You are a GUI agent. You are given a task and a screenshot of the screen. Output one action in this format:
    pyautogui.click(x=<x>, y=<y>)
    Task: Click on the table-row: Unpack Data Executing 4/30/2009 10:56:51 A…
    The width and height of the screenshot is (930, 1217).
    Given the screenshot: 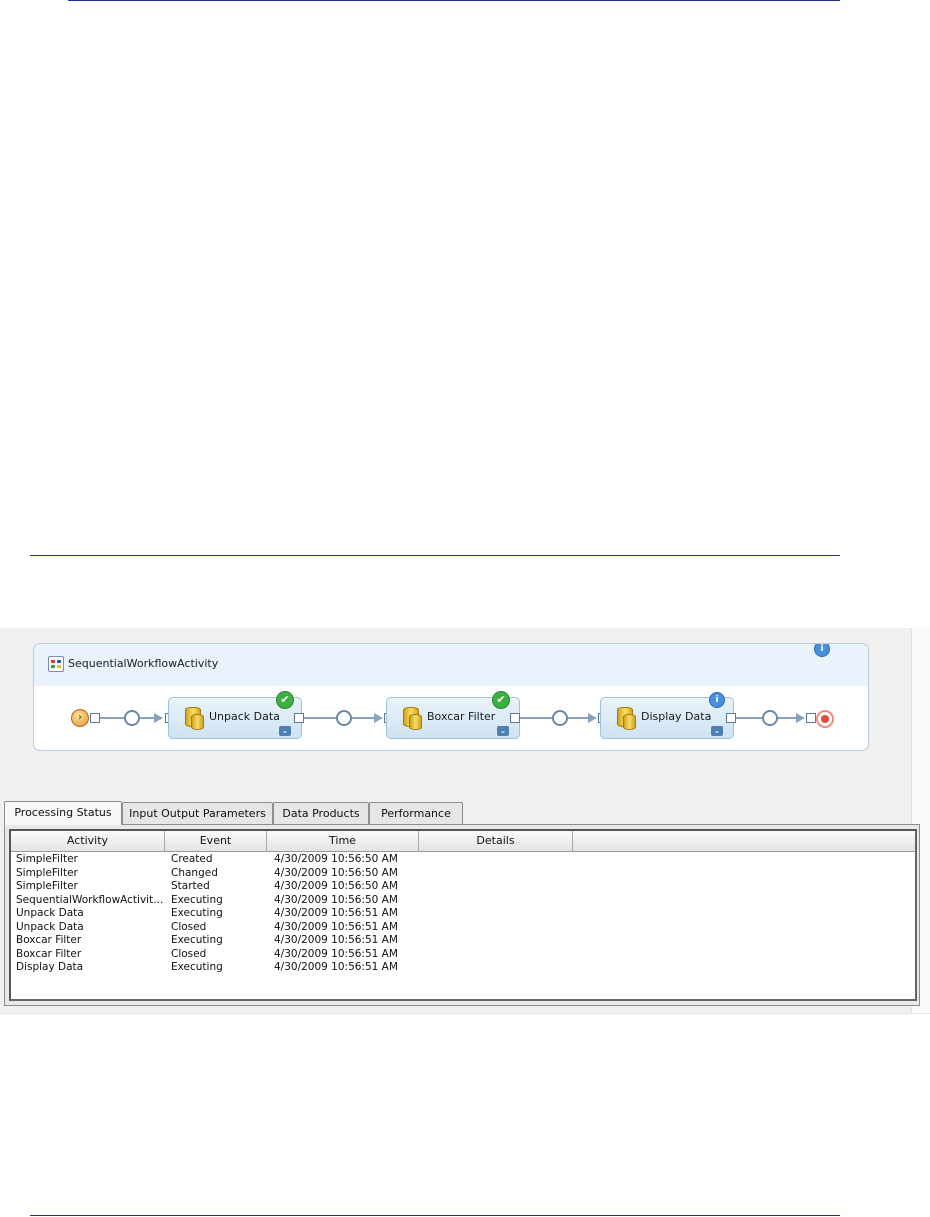 What is the action you would take?
    pyautogui.click(x=463, y=914)
    